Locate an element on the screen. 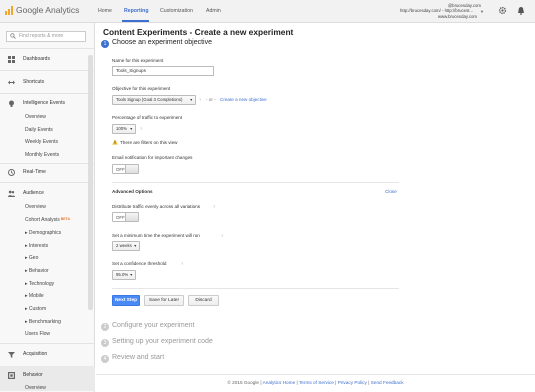  traffic-value: 100% is located at coordinates (121, 128).